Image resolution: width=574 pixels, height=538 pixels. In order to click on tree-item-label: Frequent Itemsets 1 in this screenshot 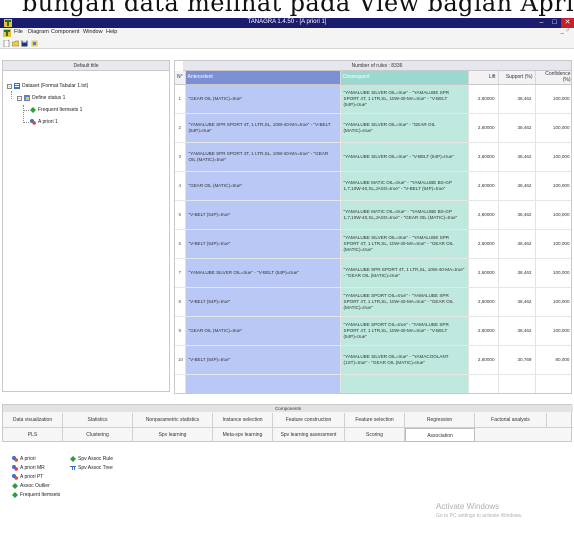, I will do `click(60, 110)`.